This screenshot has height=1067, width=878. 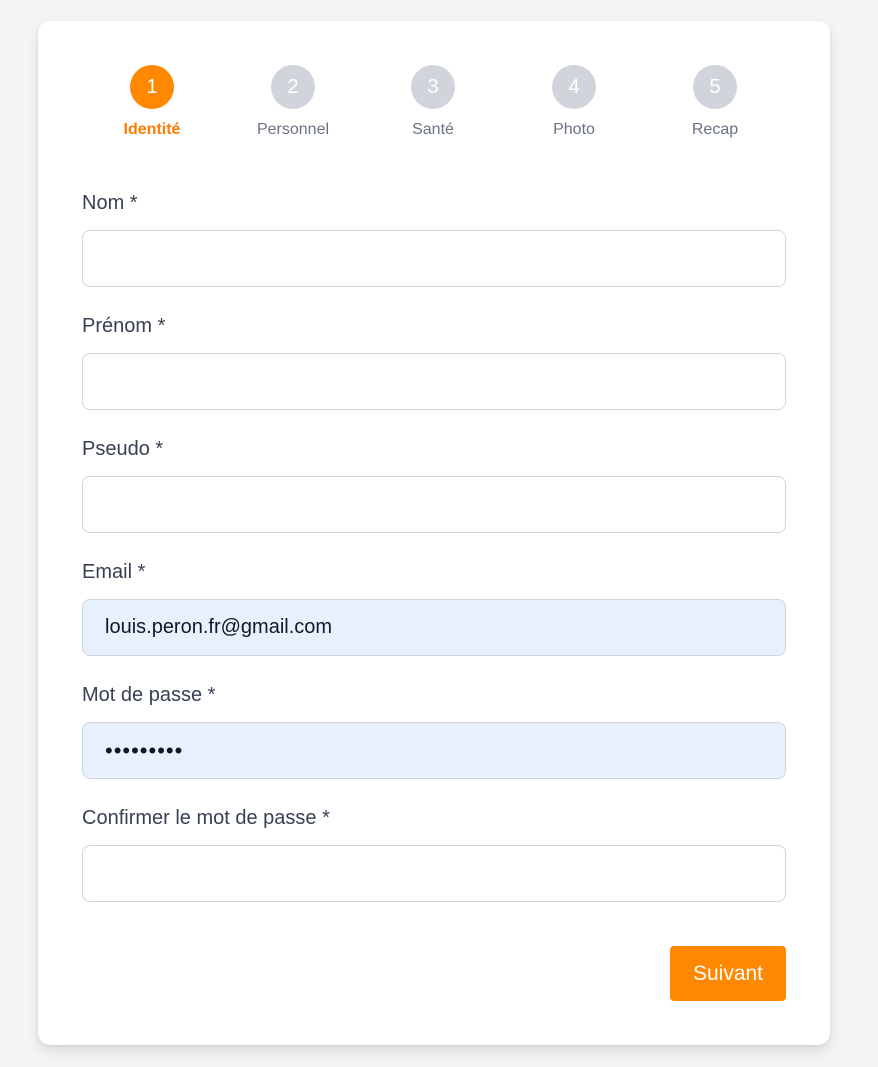 I want to click on step-label: Recap, so click(x=715, y=129).